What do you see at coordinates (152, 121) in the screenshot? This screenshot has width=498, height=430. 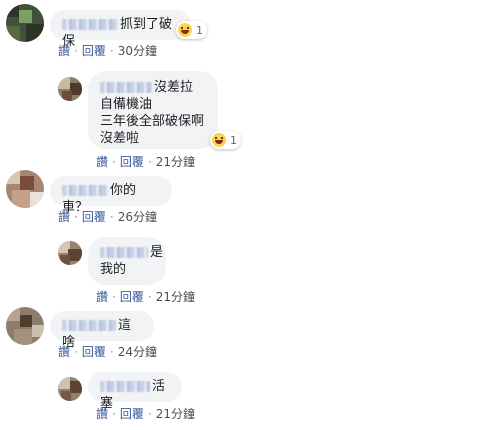 I see `comment-text: 三年後全部破保啊` at bounding box center [152, 121].